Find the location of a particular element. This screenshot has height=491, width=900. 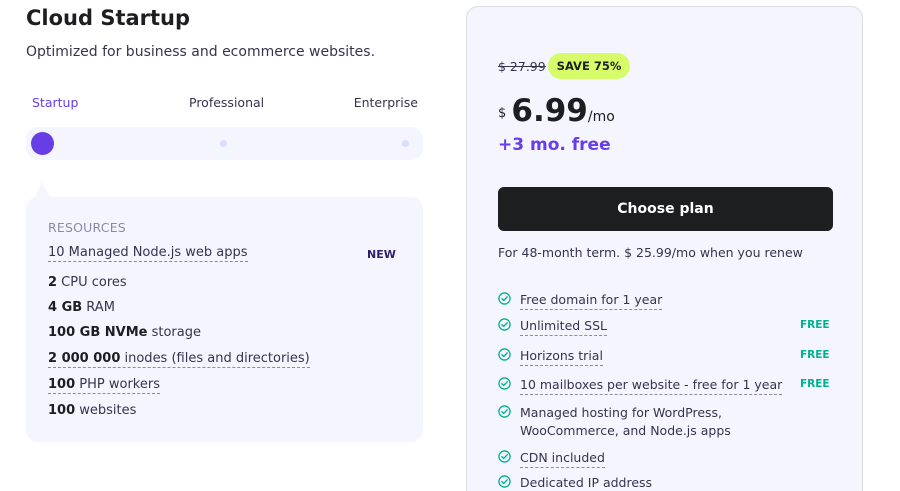

resource-inodes: 2 000 000 inodes (files and directories) is located at coordinates (179, 359).